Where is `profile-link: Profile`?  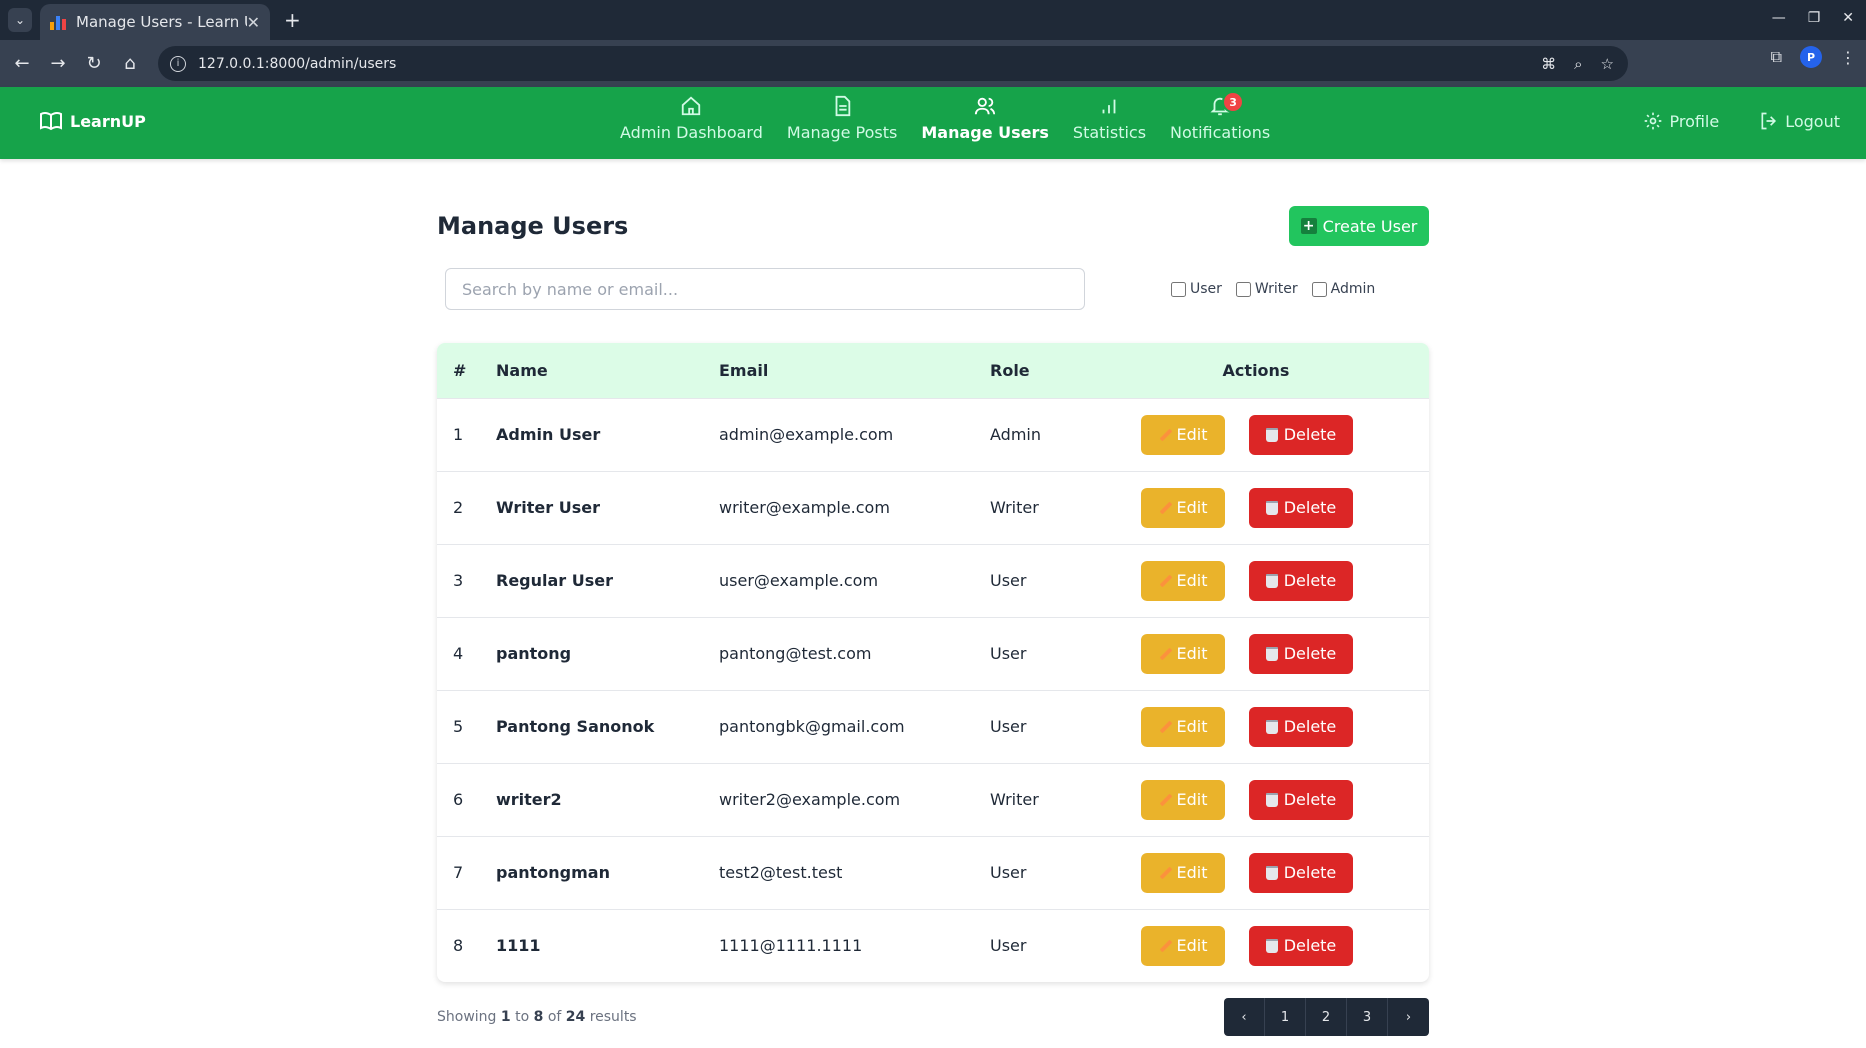
profile-link: Profile is located at coordinates (1681, 121).